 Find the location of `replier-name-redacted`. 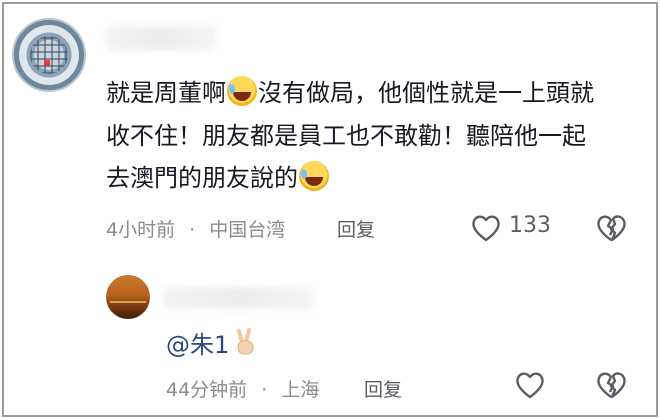

replier-name-redacted is located at coordinates (239, 298).